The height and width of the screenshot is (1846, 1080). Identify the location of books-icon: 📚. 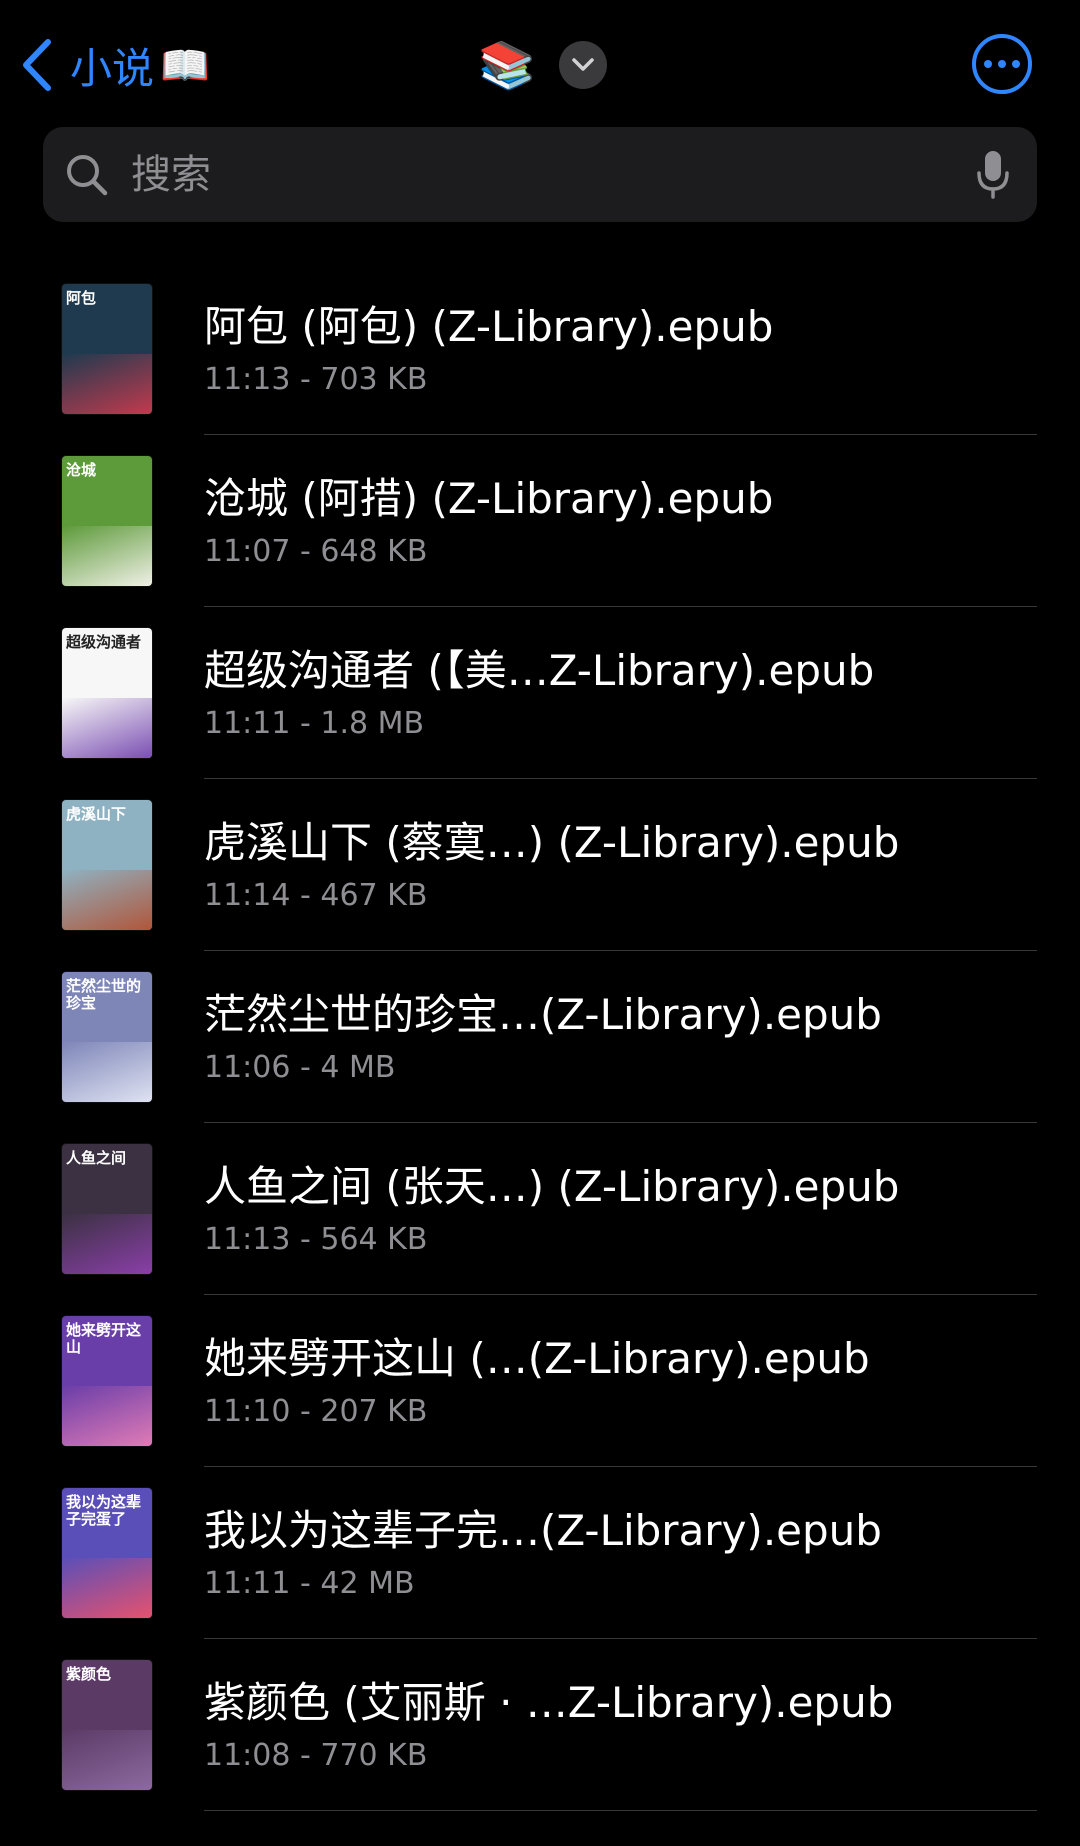
(507, 65).